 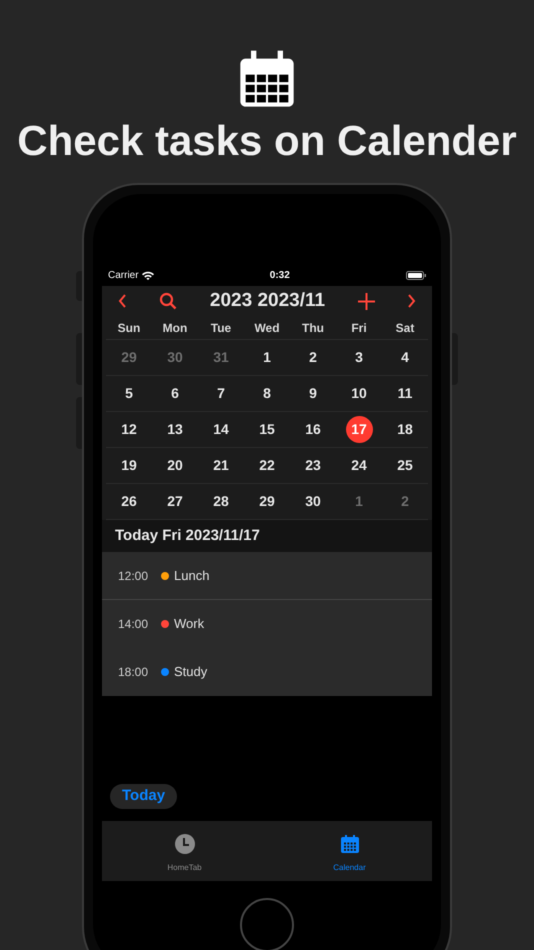 What do you see at coordinates (129, 501) in the screenshot?
I see `day-cell: 26` at bounding box center [129, 501].